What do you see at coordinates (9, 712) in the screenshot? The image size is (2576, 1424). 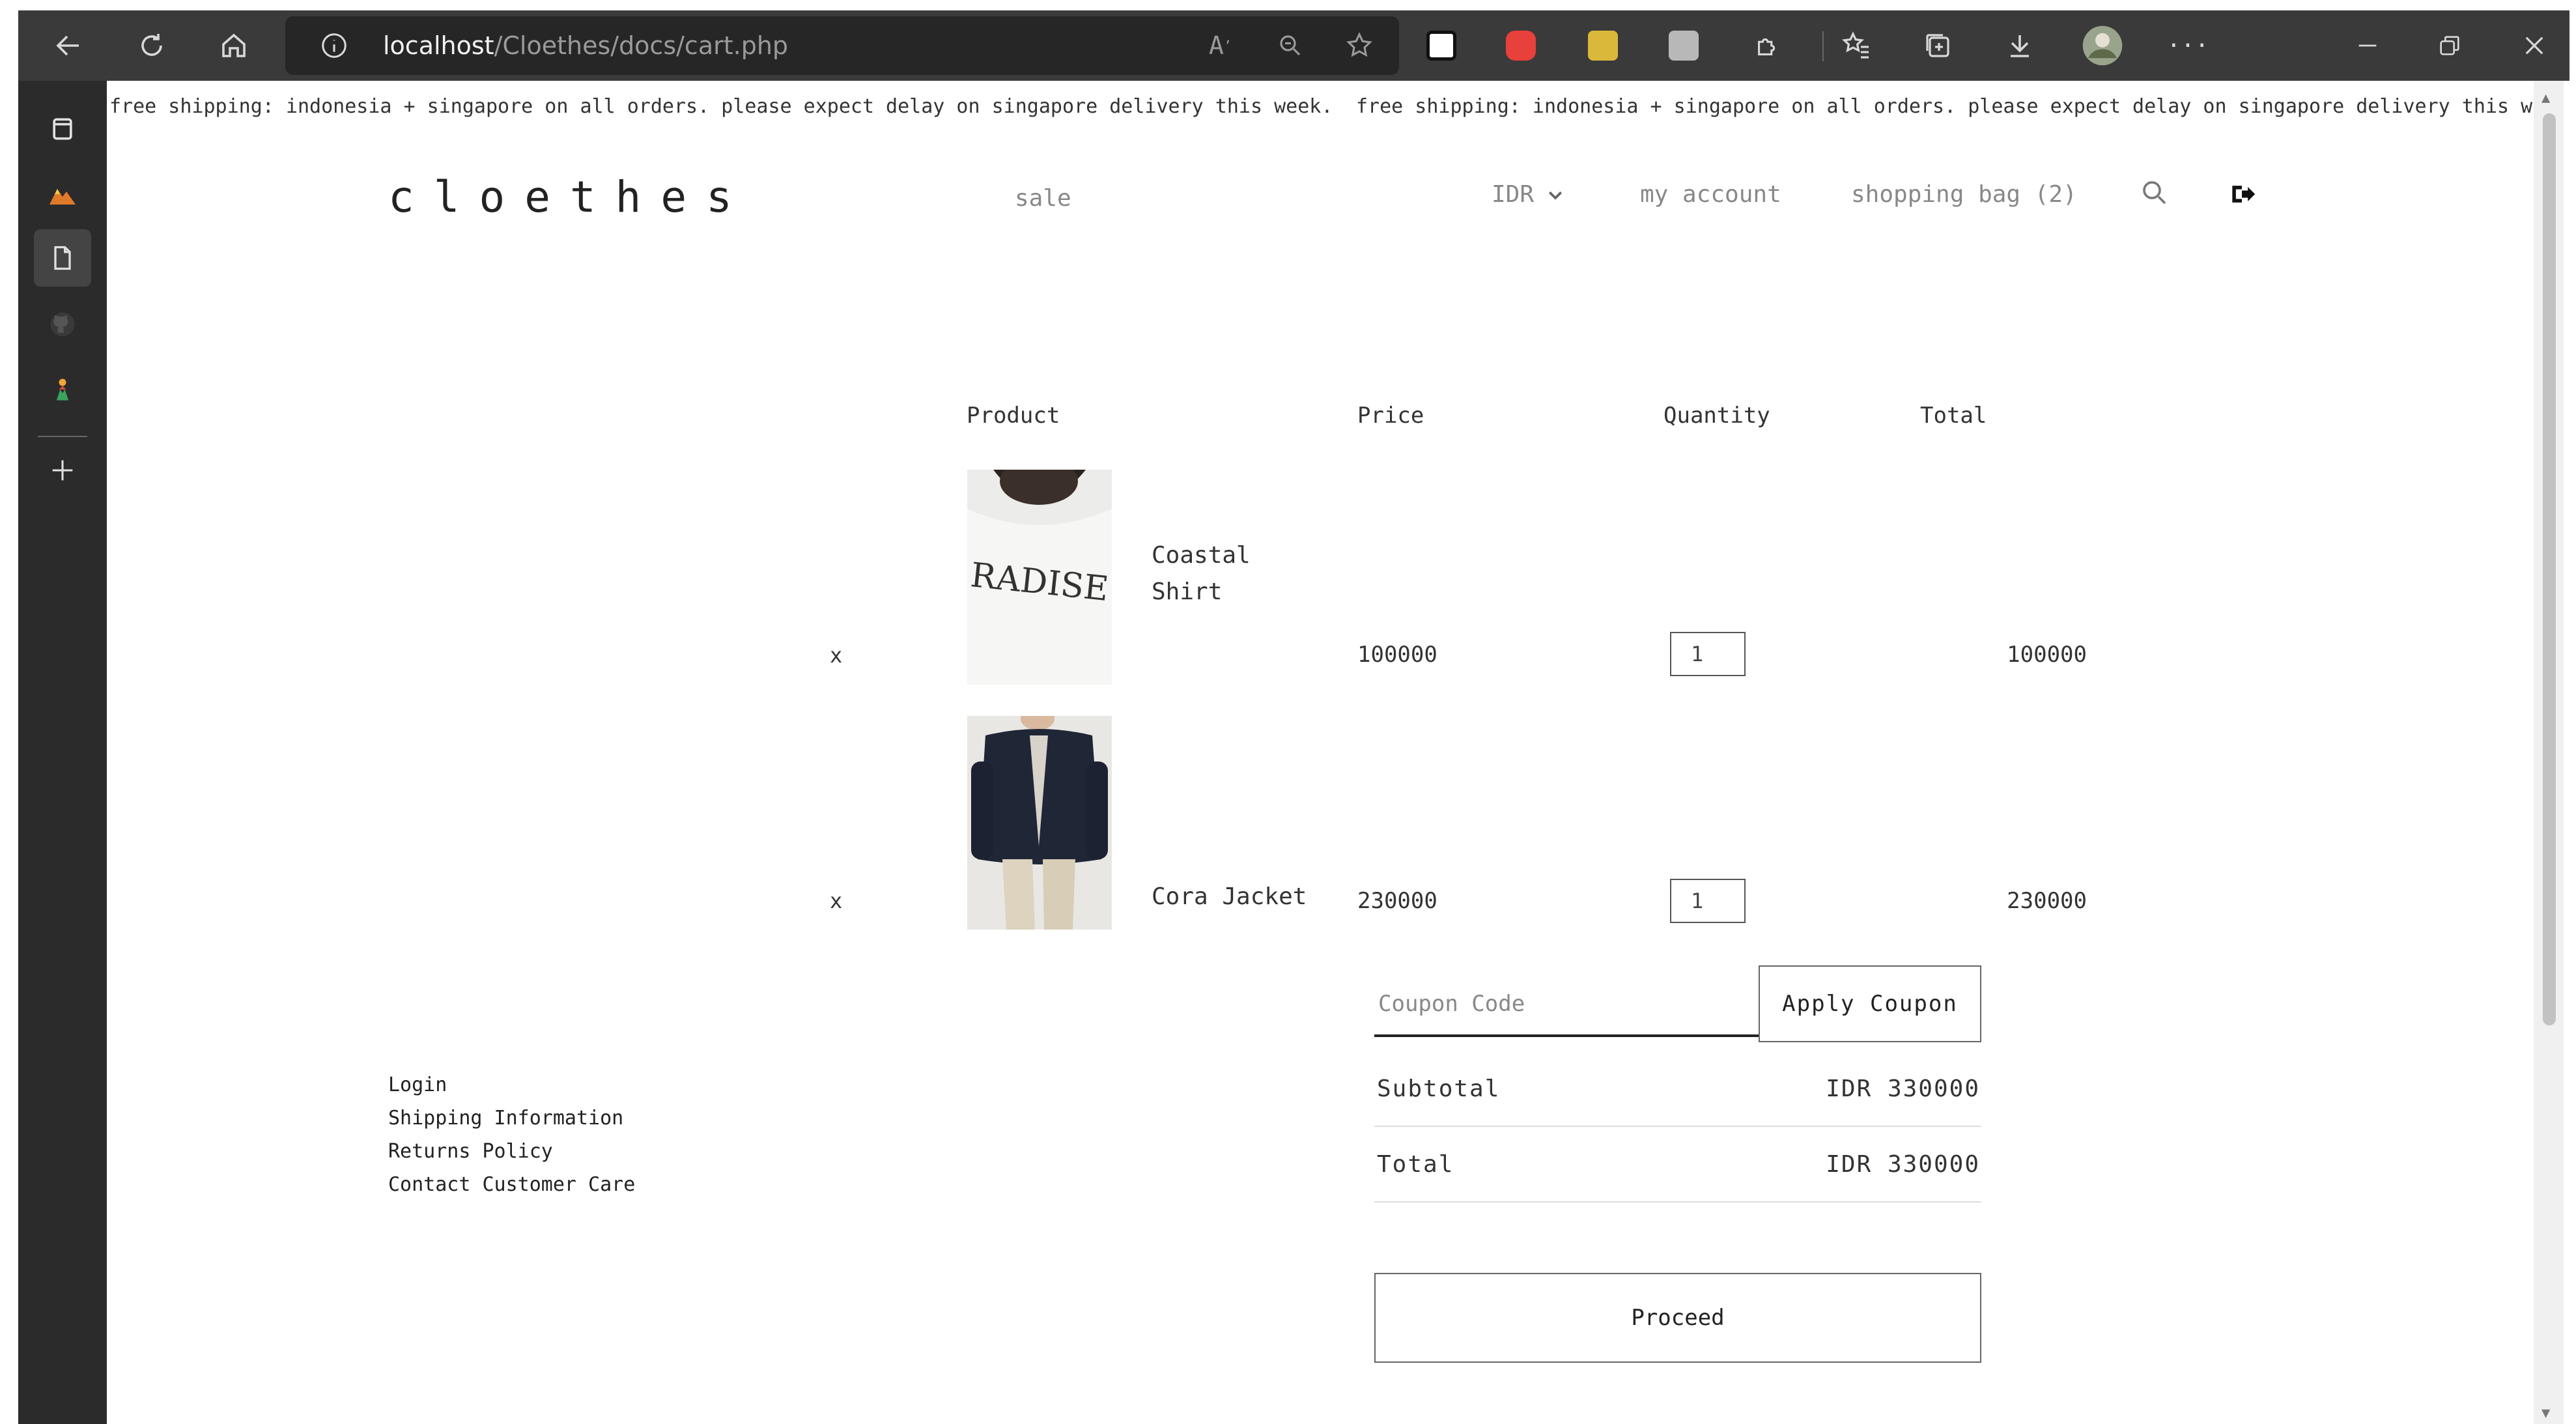 I see `window-frame-left` at bounding box center [9, 712].